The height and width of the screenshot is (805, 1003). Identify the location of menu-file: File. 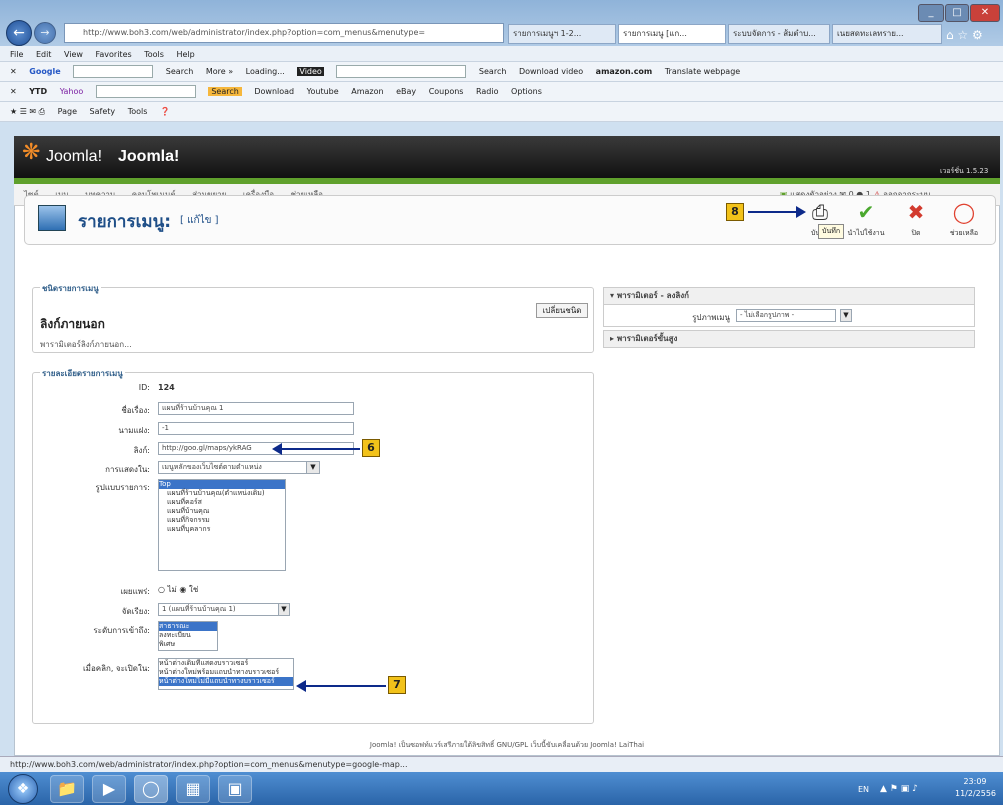
(16, 54).